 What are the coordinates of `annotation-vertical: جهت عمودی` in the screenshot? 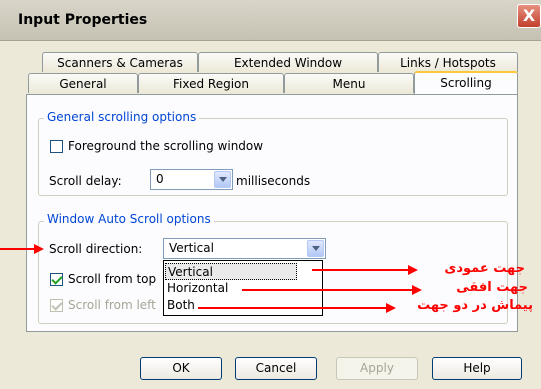 It's located at (484, 268).